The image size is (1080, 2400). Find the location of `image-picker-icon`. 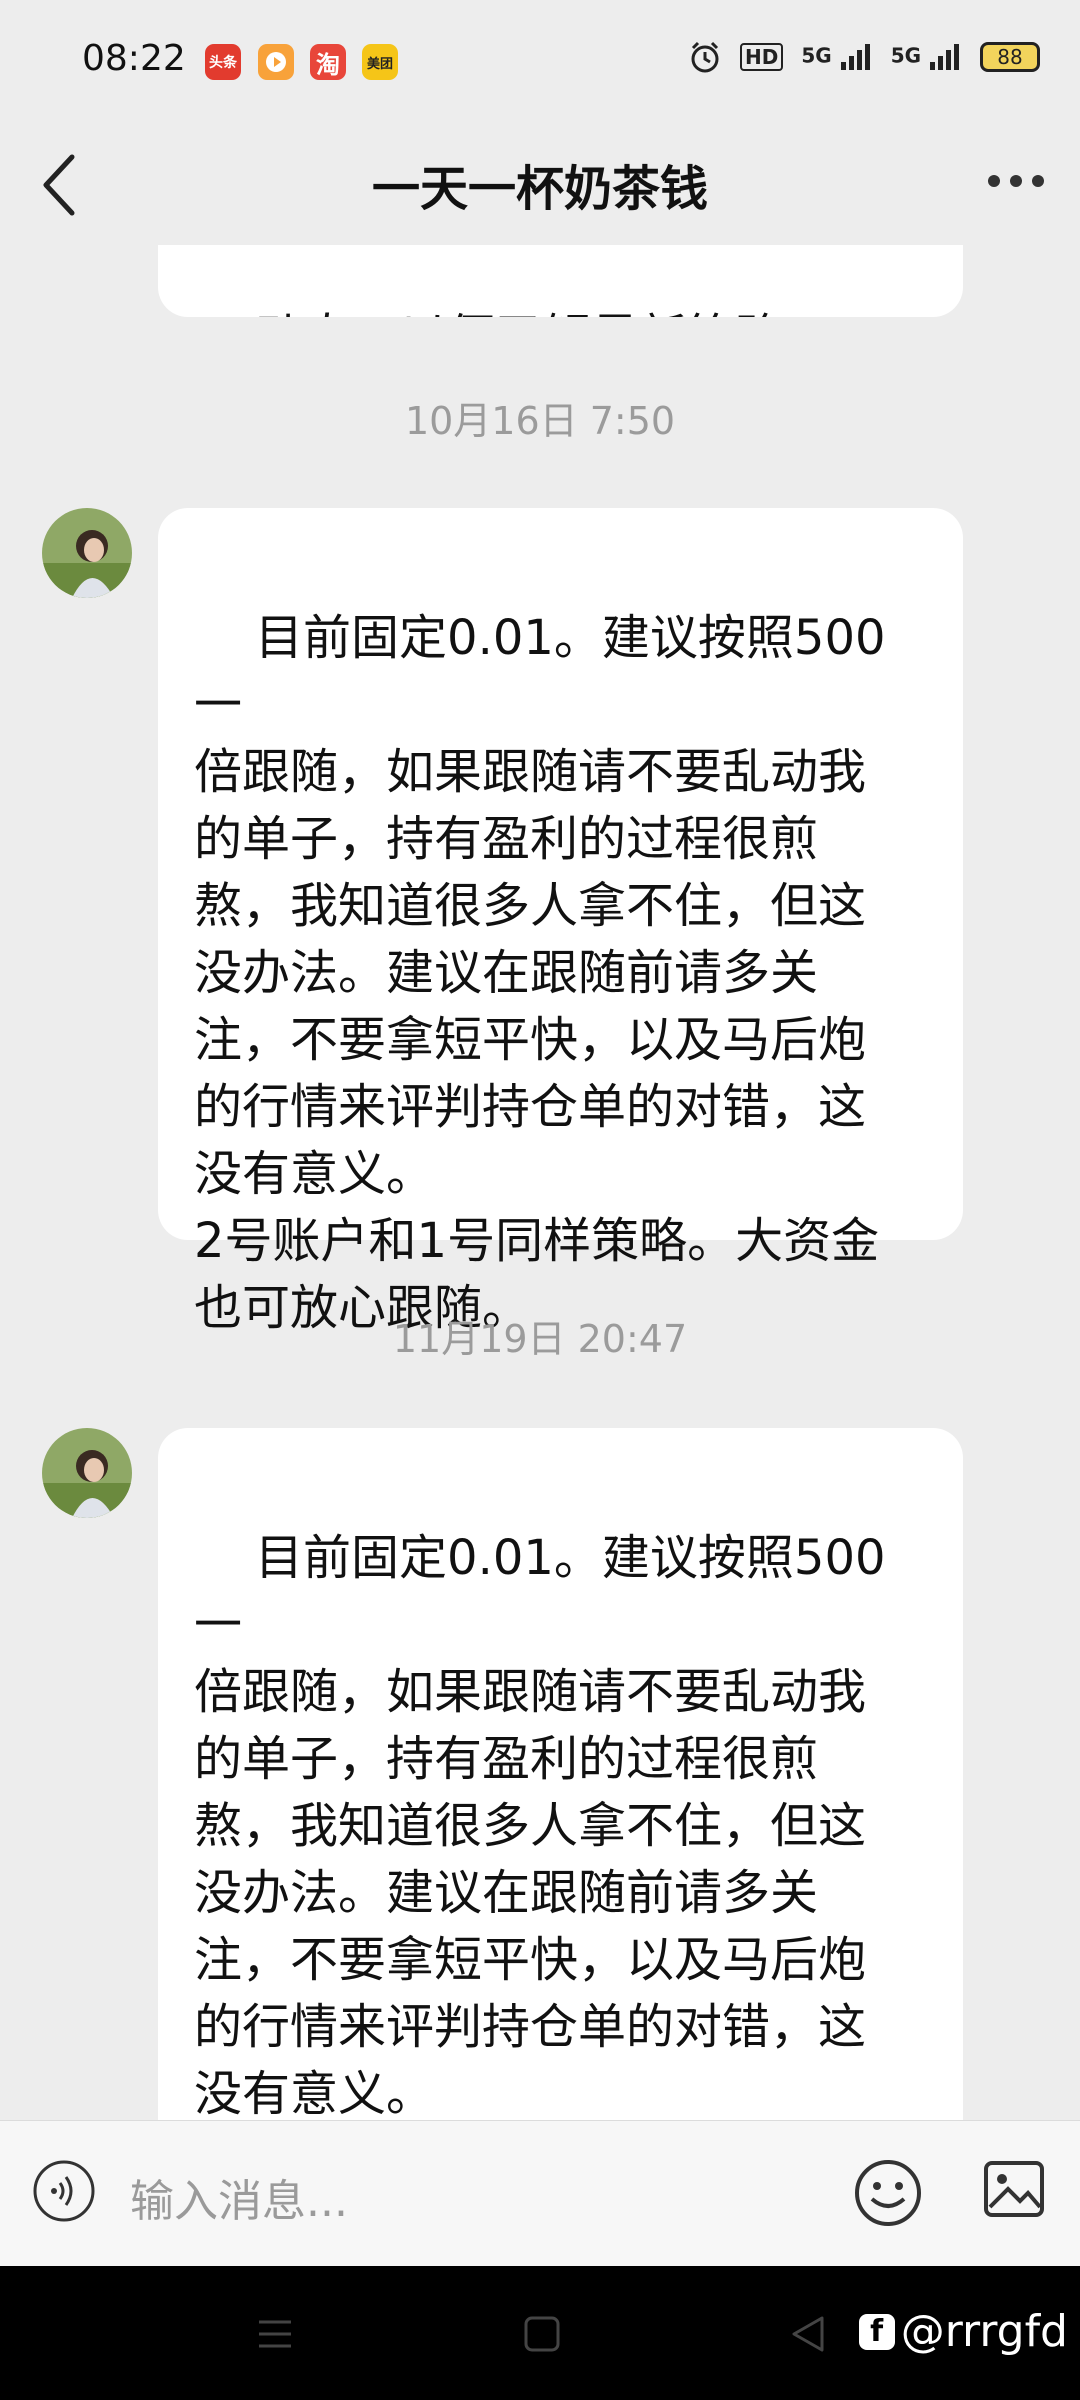

image-picker-icon is located at coordinates (1014, 2189).